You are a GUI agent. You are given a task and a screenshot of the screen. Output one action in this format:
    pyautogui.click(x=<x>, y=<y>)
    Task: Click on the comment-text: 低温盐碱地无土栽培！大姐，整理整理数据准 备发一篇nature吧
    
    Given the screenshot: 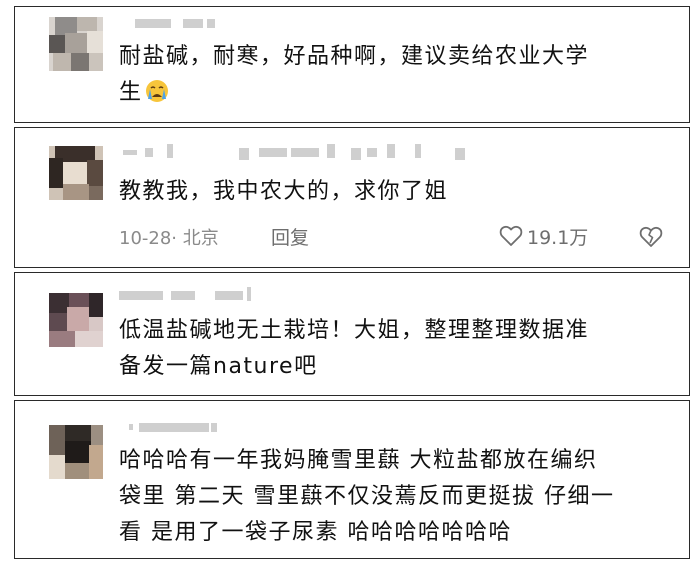 What is the action you would take?
    pyautogui.click(x=354, y=348)
    